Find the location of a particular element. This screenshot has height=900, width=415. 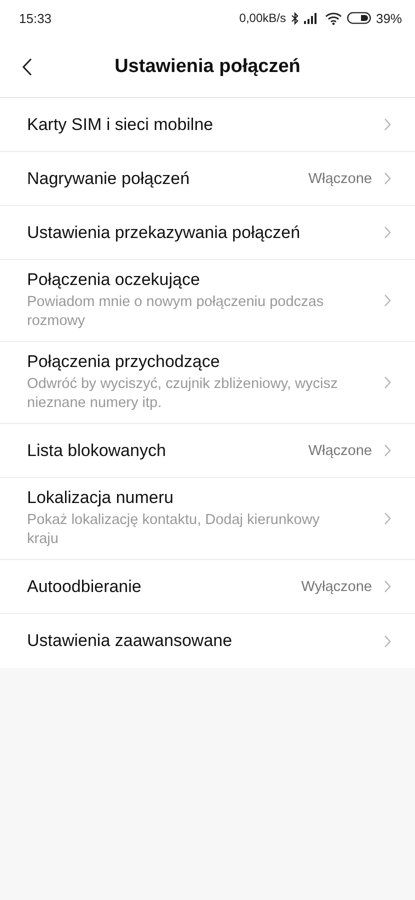

settings-item: Nagrywanie połączeń Włączone is located at coordinates (207, 179).